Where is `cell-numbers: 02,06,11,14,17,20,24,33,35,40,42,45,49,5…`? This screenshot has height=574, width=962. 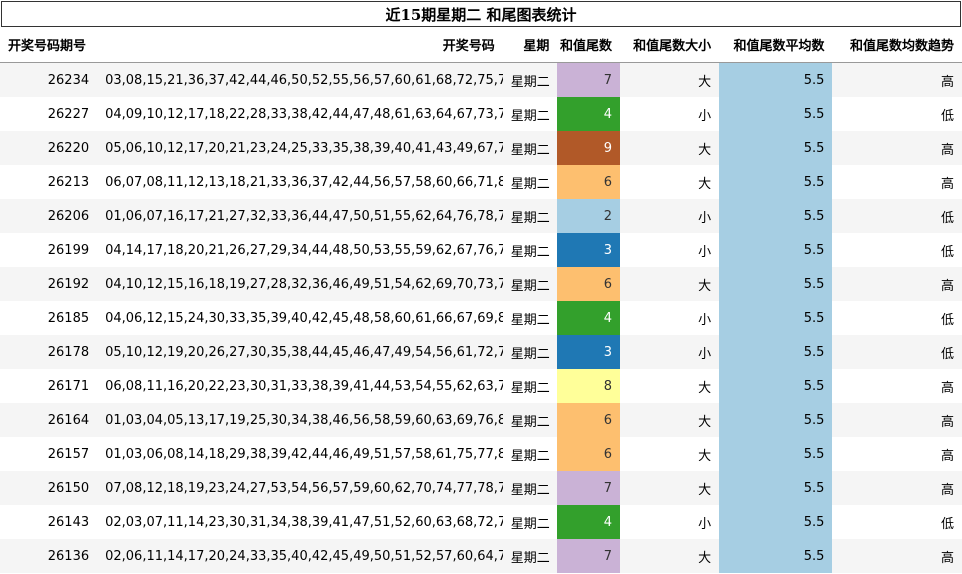 cell-numbers: 02,06,11,14,17,20,24,33,35,40,42,45,49,5… is located at coordinates (300, 556).